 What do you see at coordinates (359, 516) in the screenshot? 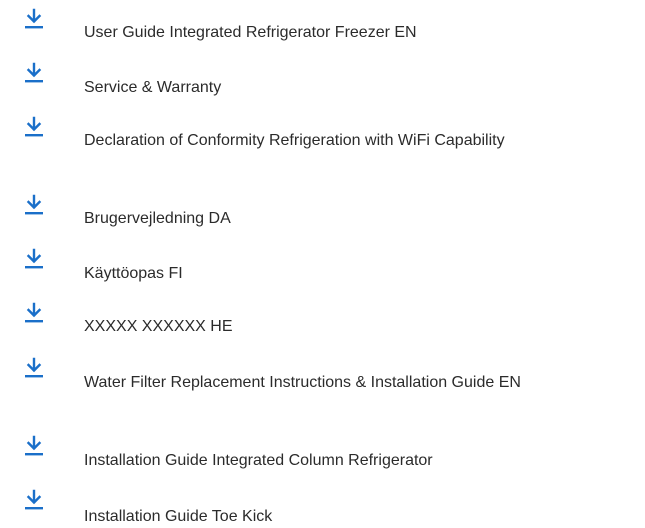
I see `document-link: Installation Guide Toe Kick` at bounding box center [359, 516].